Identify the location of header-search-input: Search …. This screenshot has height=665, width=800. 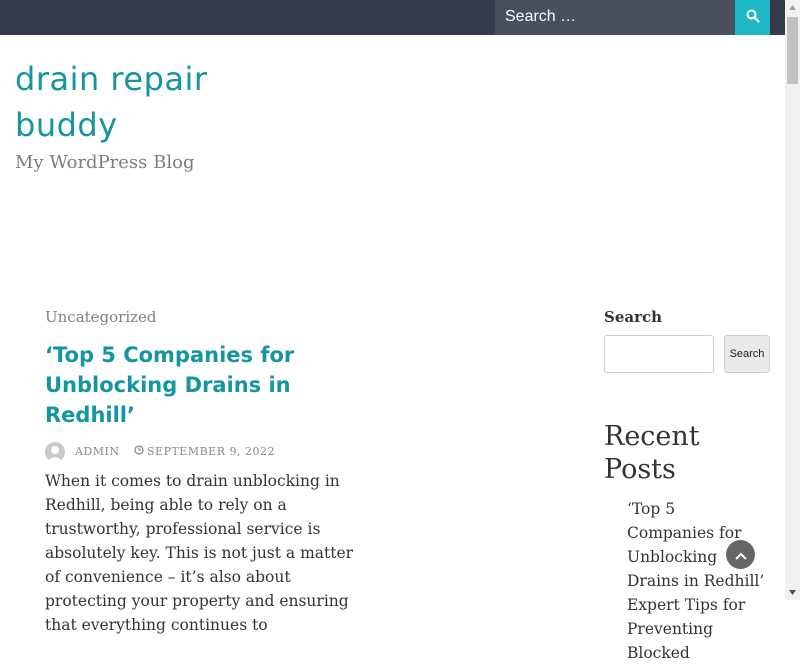
(615, 17).